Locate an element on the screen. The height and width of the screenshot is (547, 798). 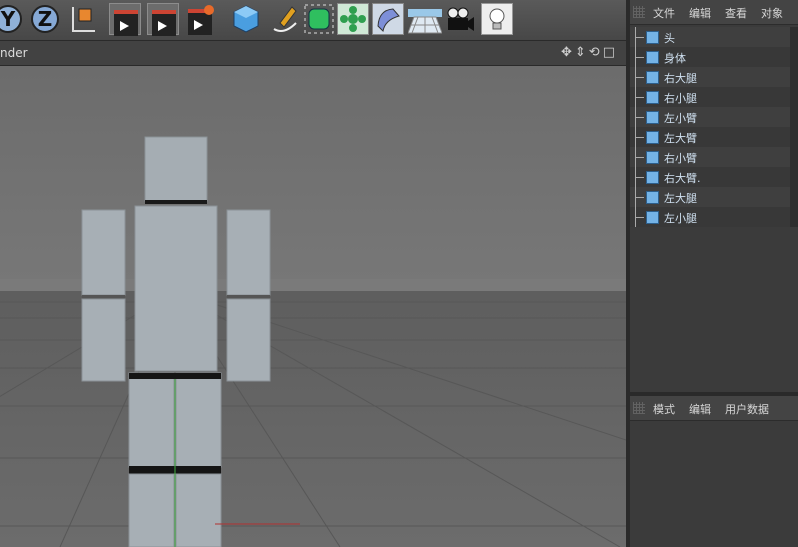
z-axis-label: Z is located at coordinates (45, 19).